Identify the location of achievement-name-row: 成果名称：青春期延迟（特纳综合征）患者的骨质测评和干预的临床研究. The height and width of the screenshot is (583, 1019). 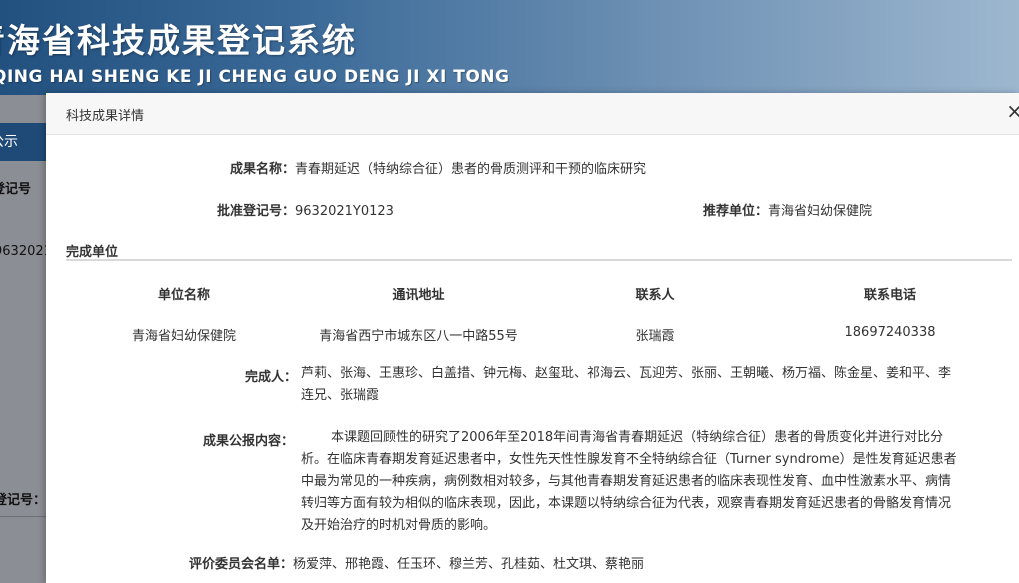
(438, 167).